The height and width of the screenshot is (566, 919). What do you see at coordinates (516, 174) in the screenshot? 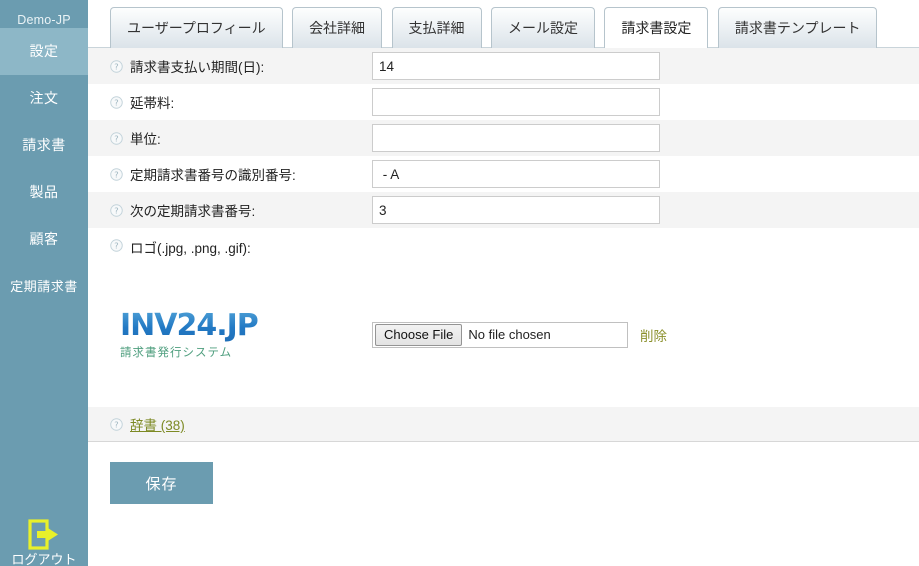
I see `recurring-identifier-input` at bounding box center [516, 174].